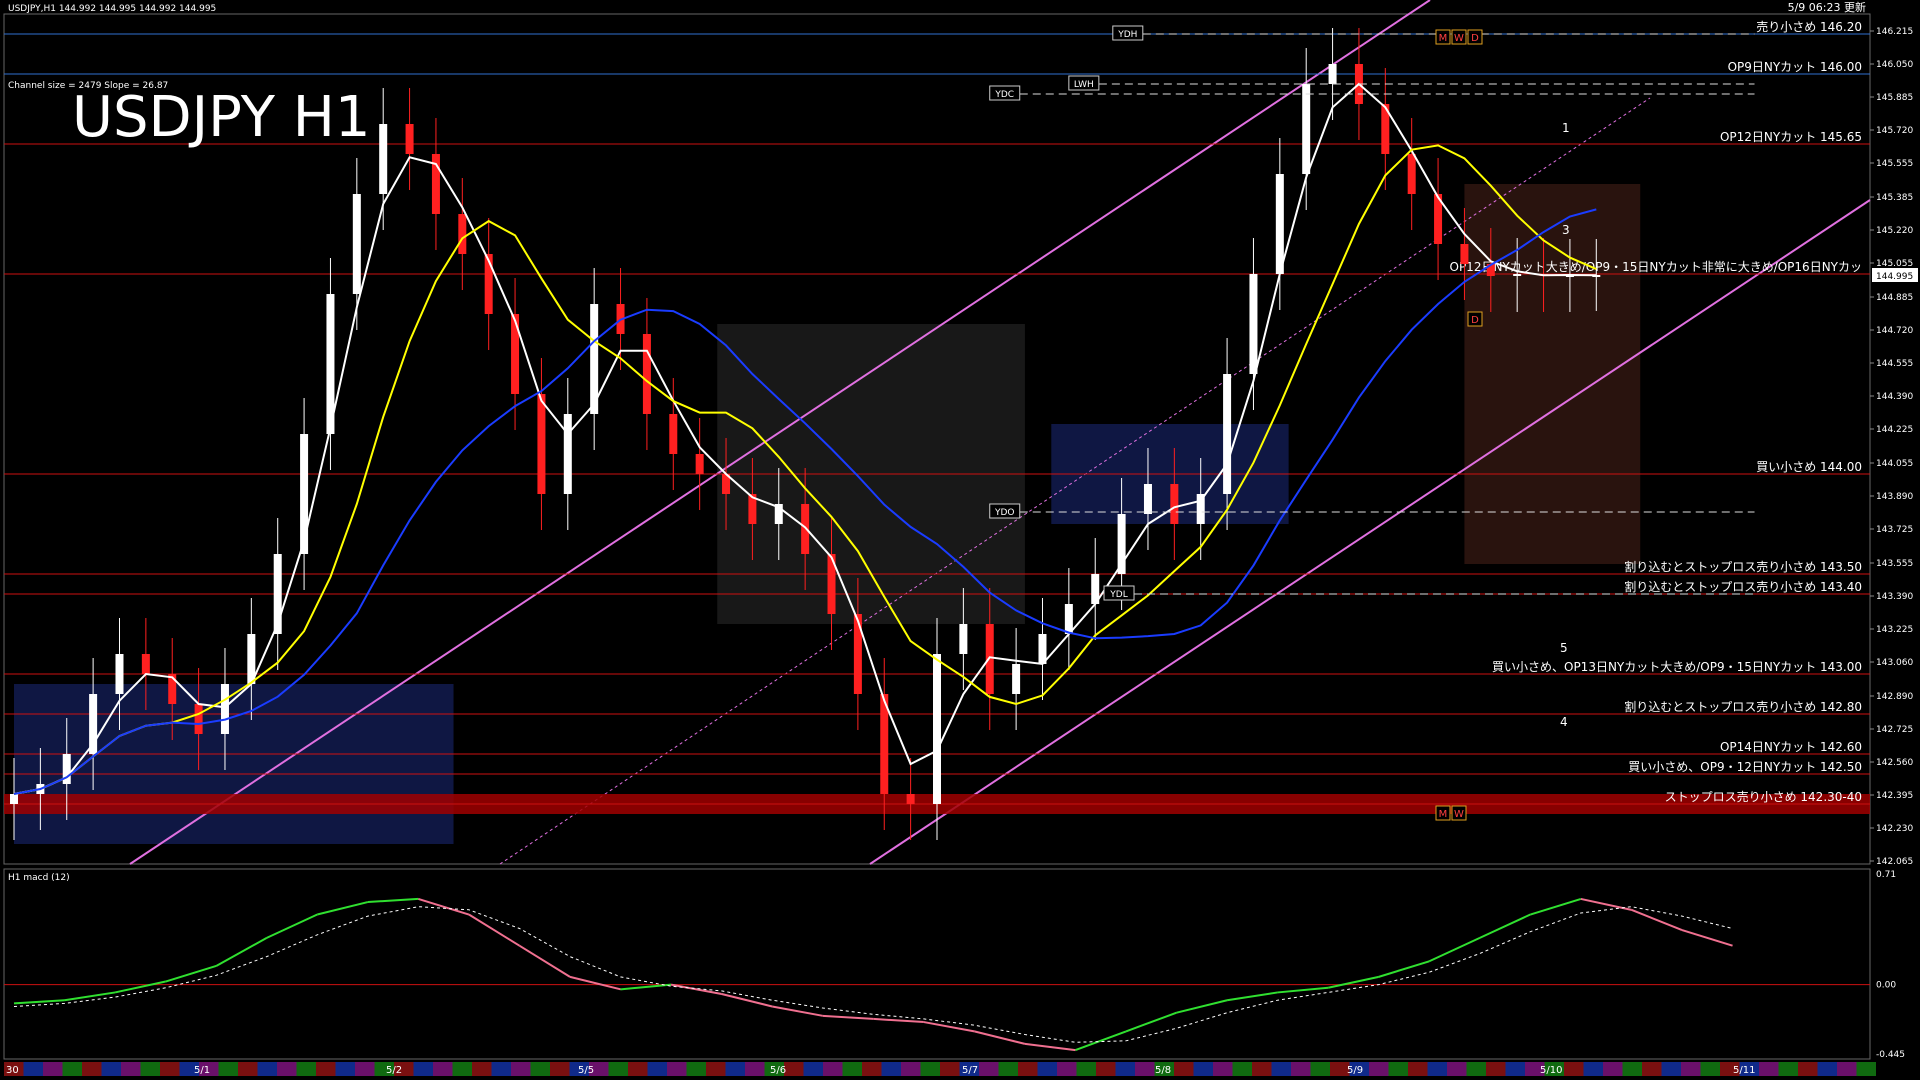  Describe the element at coordinates (12, 1070) in the screenshot. I see `xtick-label-0: 30` at that location.